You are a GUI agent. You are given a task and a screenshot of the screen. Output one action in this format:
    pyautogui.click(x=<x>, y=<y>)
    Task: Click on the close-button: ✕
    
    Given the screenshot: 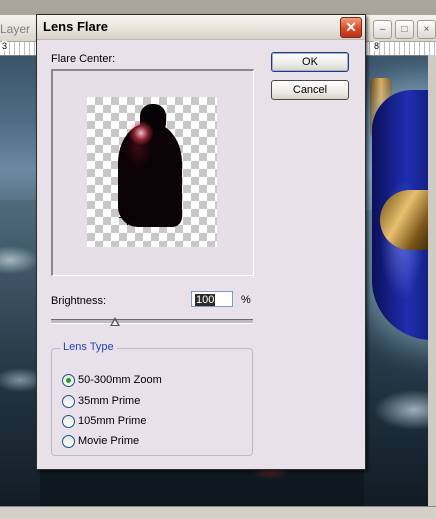 What is the action you would take?
    pyautogui.click(x=351, y=27)
    